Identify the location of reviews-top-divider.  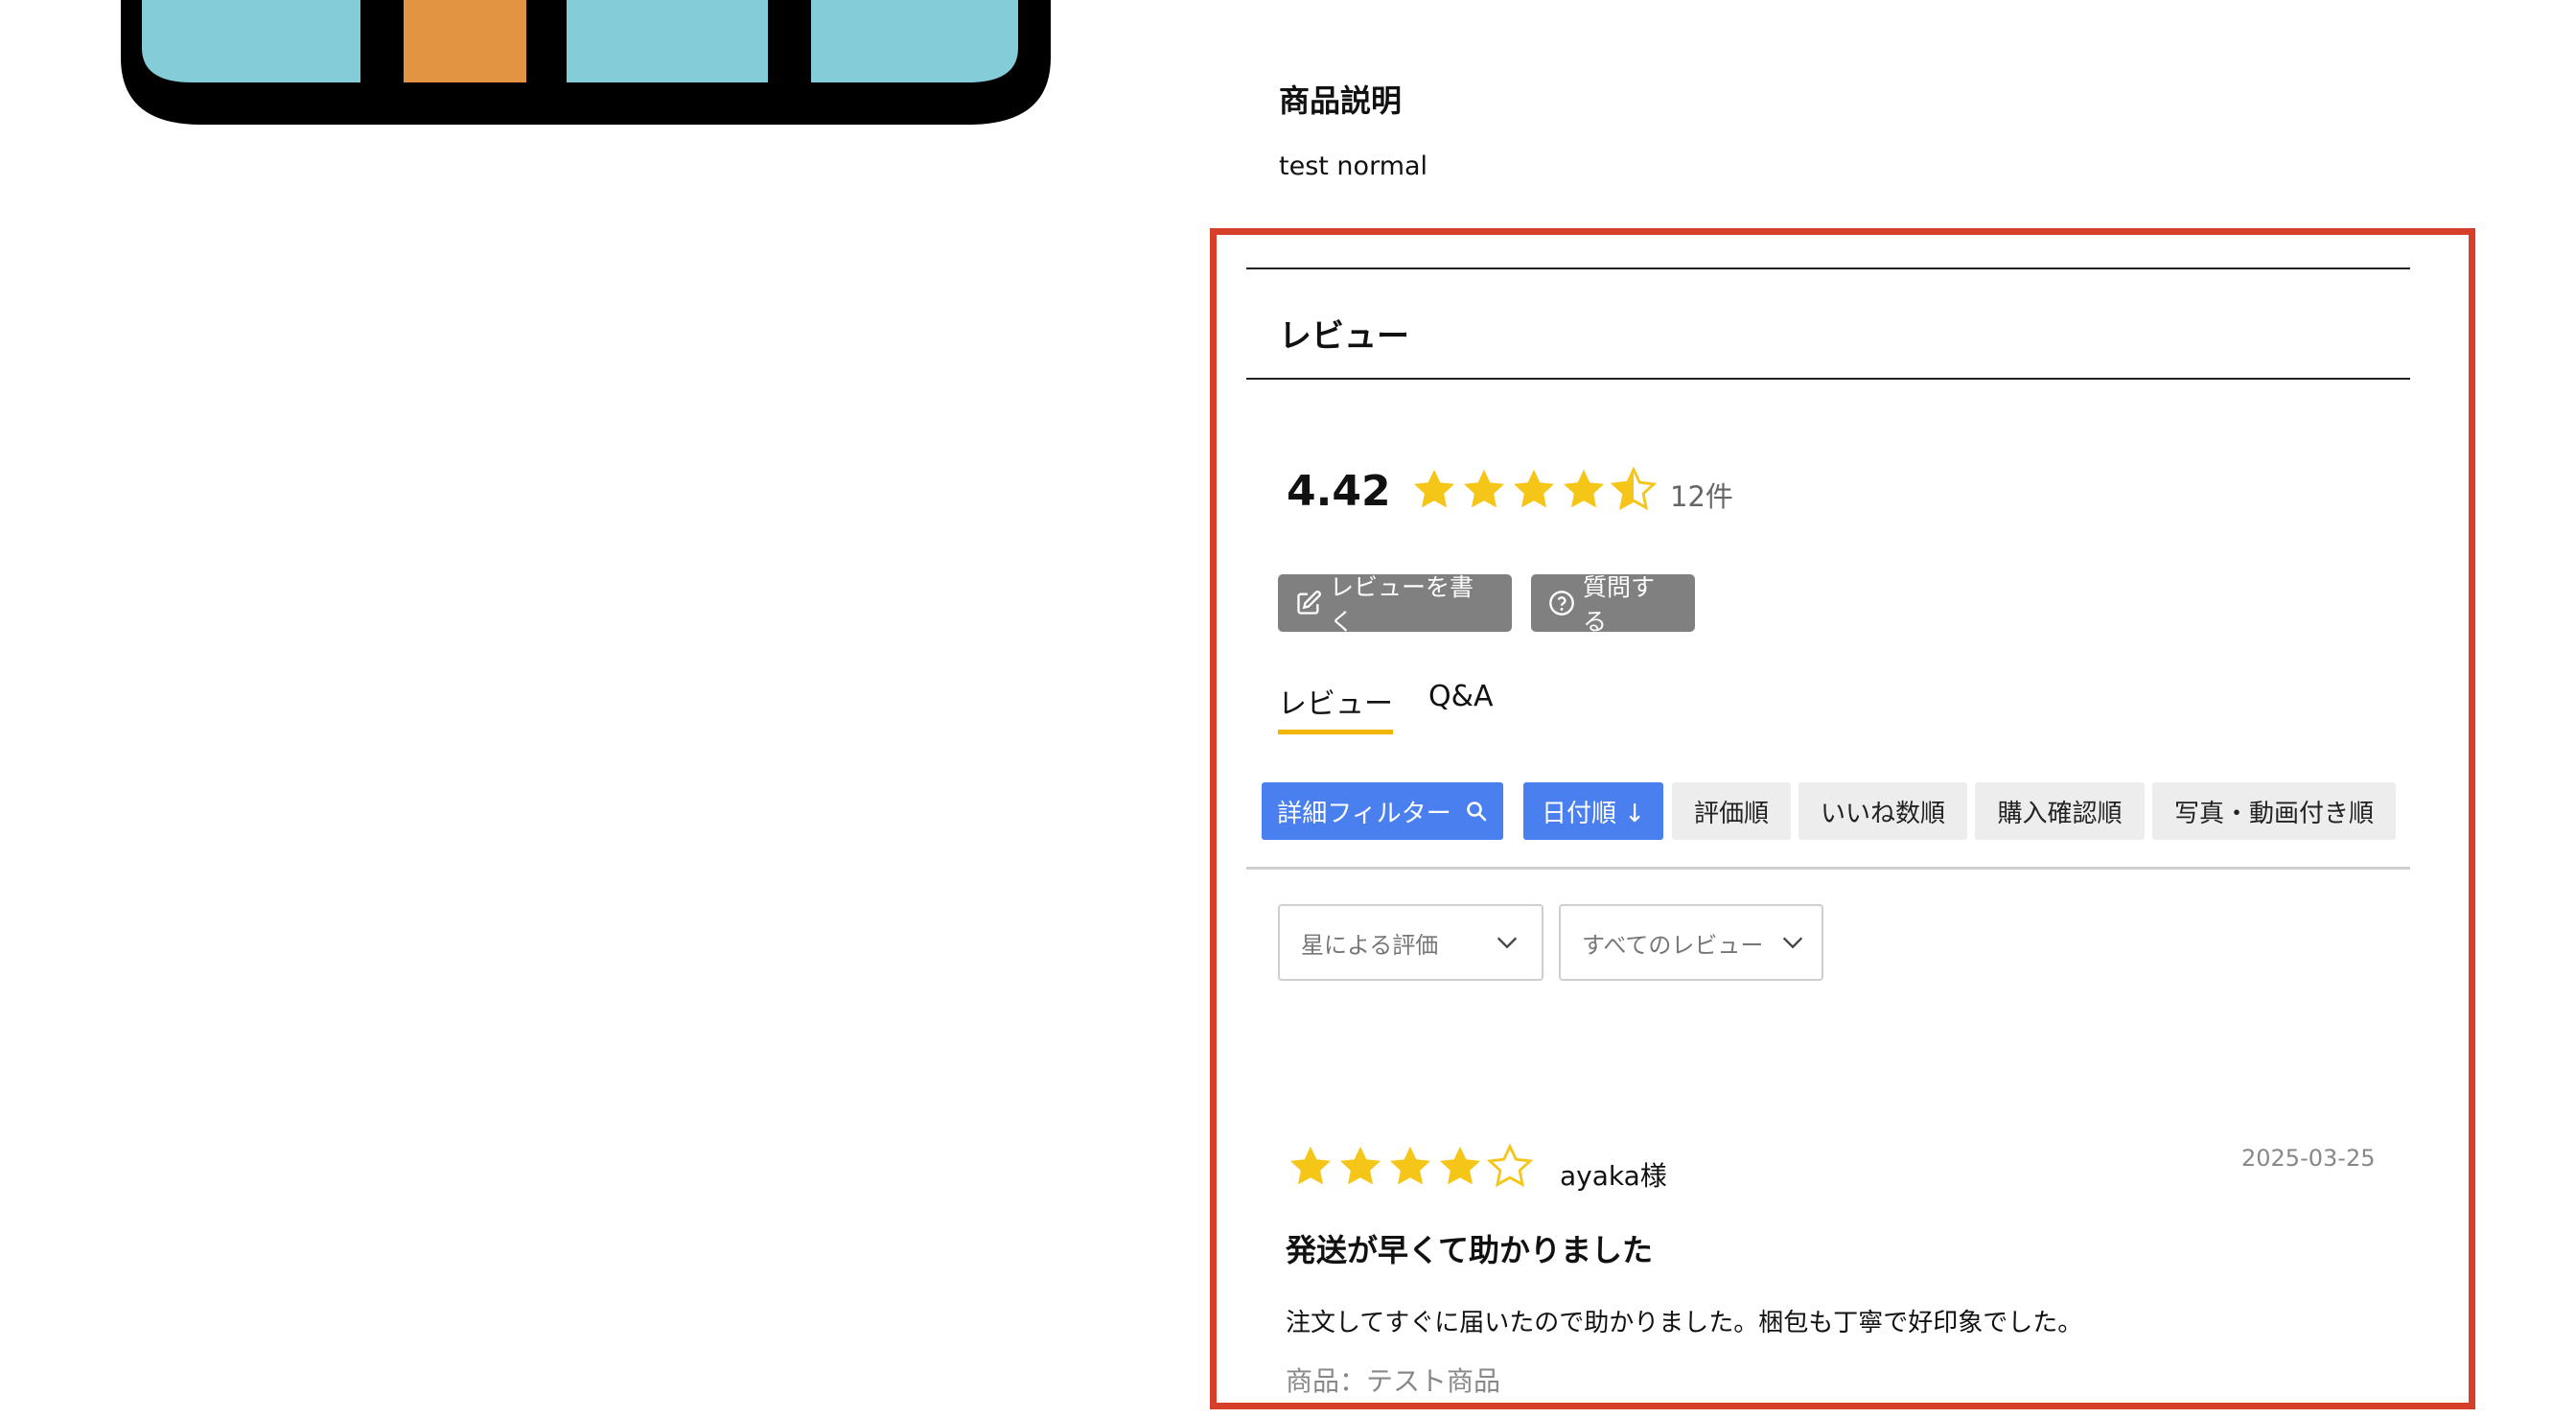
(1828, 268).